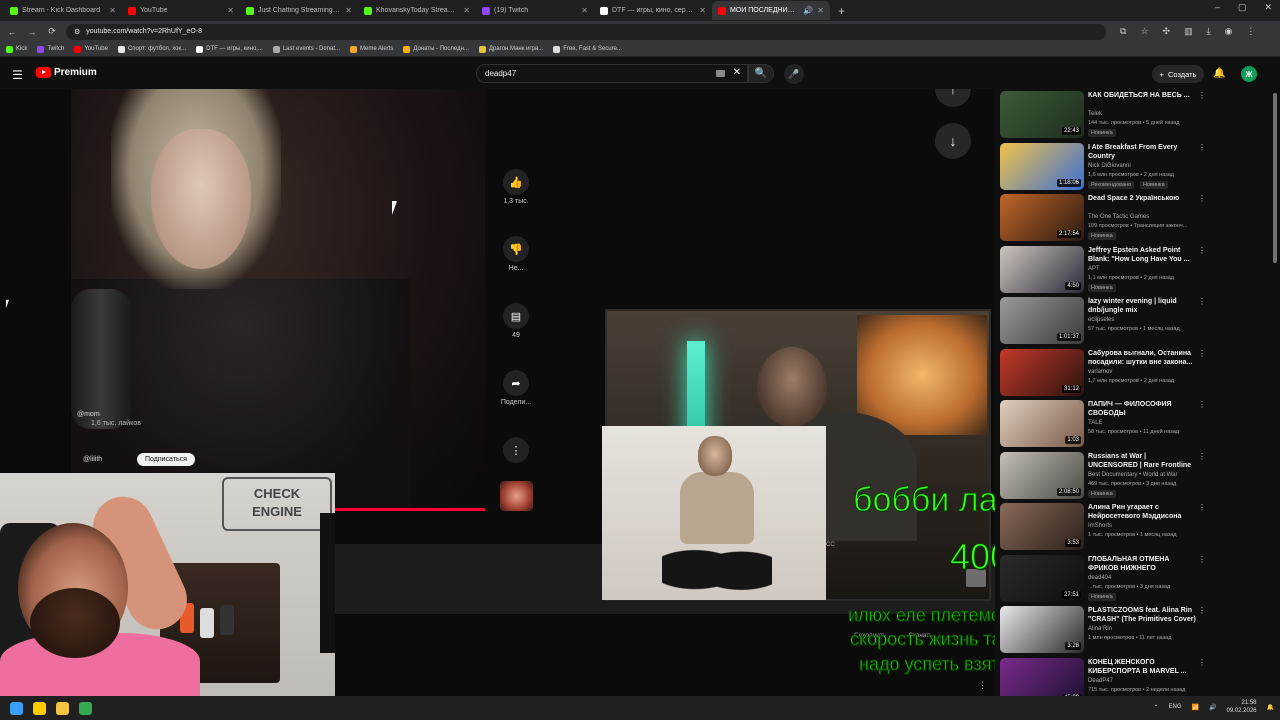 Image resolution: width=1280 pixels, height=720 pixels. What do you see at coordinates (92, 459) in the screenshot?
I see `shorts-author: @lilith` at bounding box center [92, 459].